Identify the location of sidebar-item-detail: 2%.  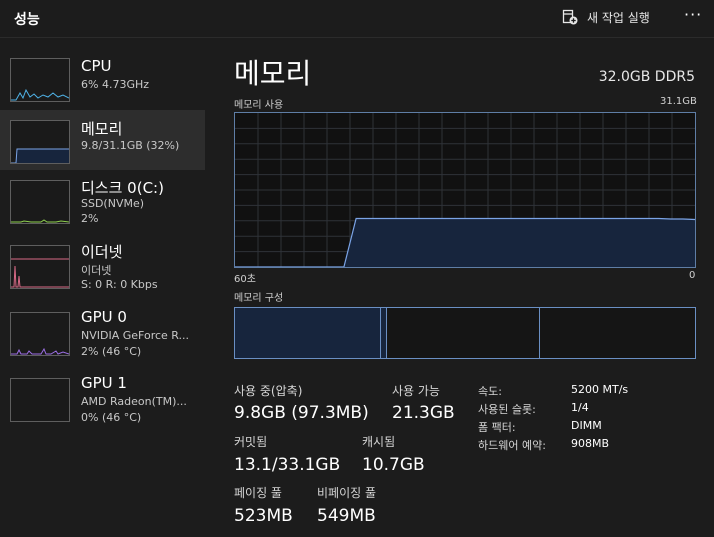
(90, 218).